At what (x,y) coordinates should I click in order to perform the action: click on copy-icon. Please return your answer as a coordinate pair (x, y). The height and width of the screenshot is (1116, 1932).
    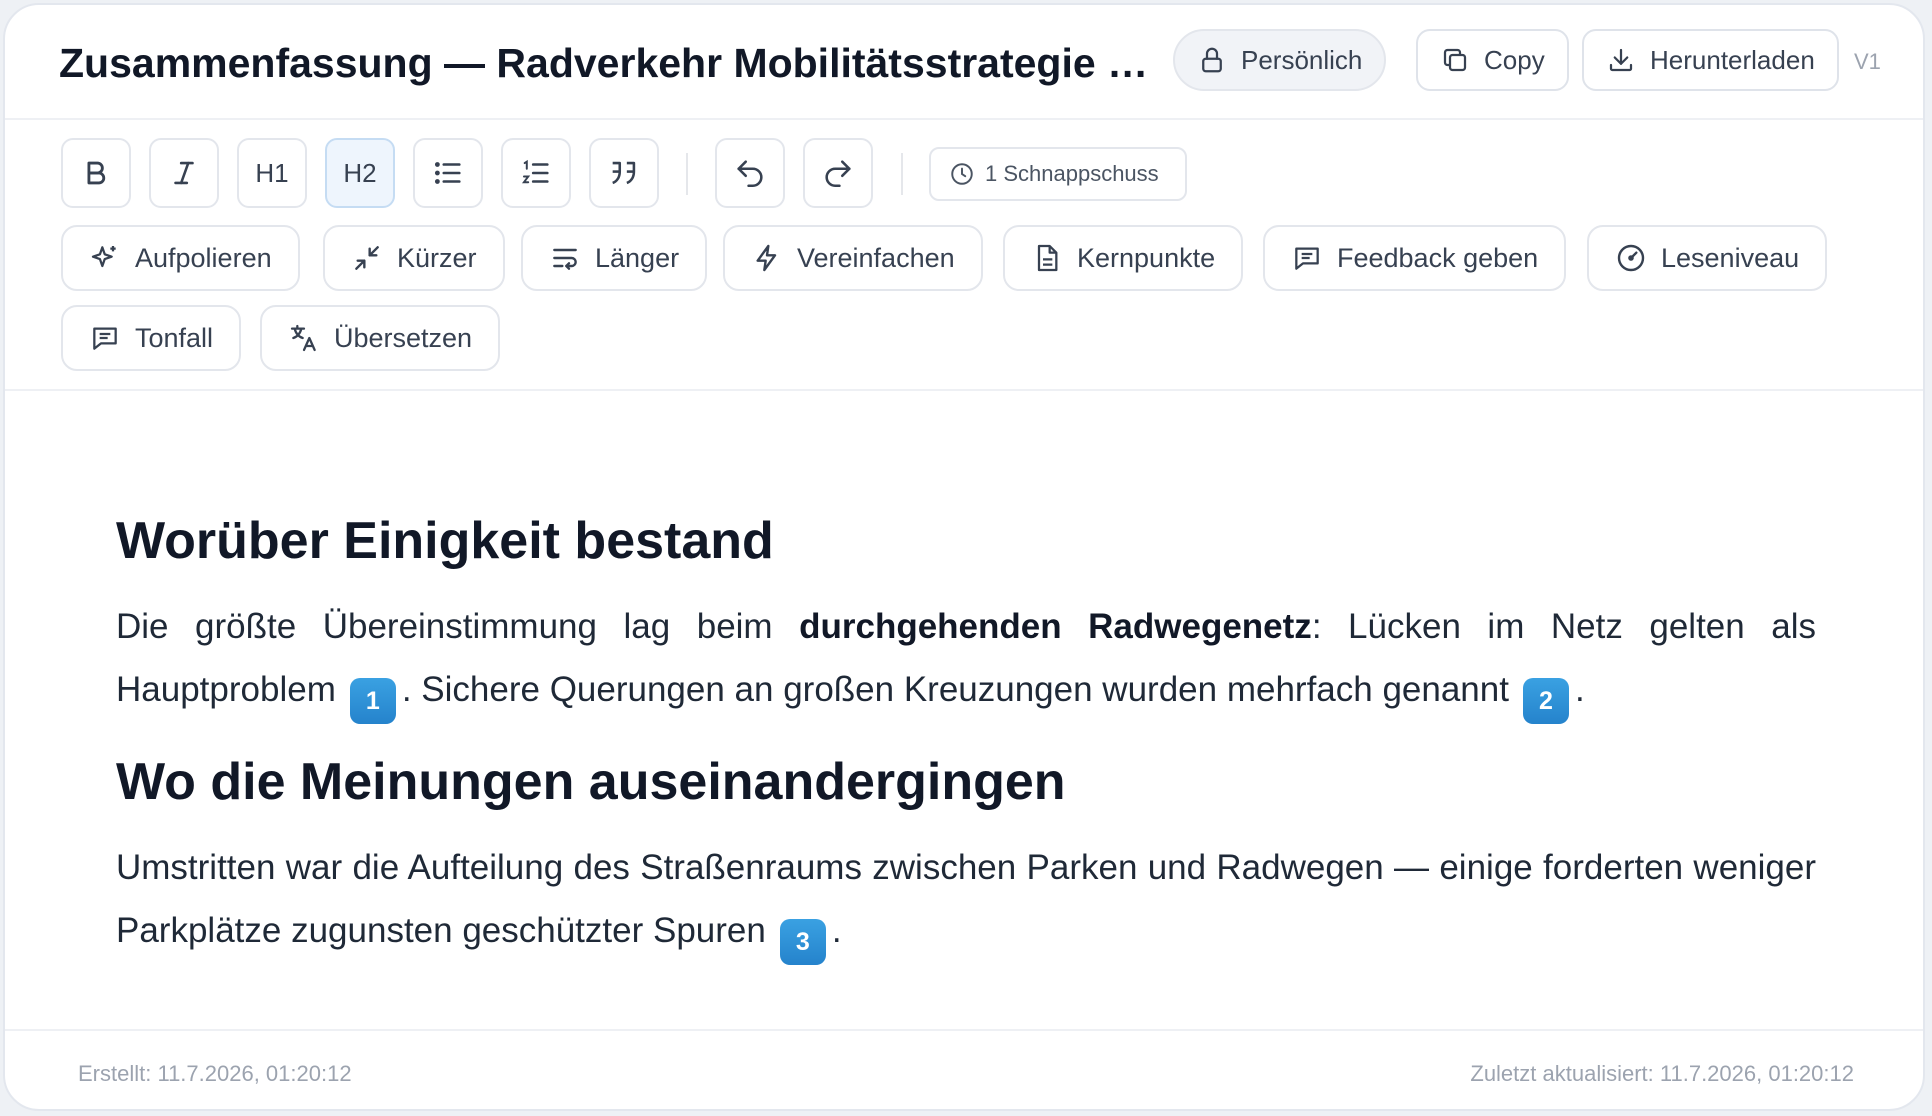
    Looking at the image, I should click on (1455, 60).